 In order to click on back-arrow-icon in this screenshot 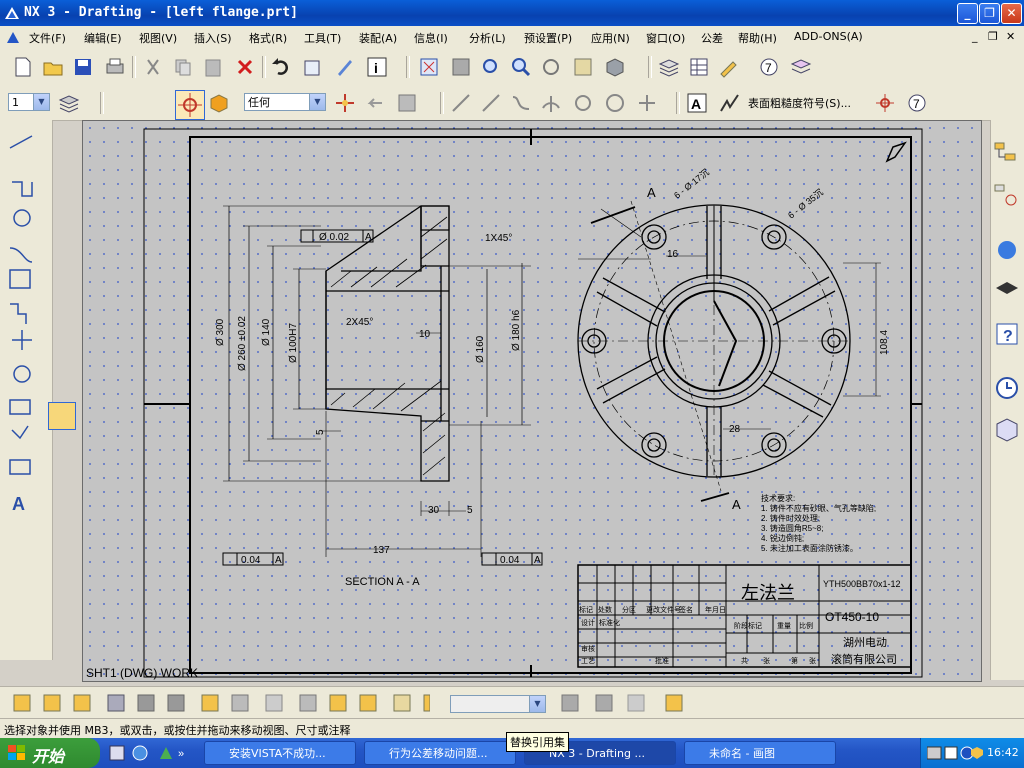, I will do `click(375, 103)`.